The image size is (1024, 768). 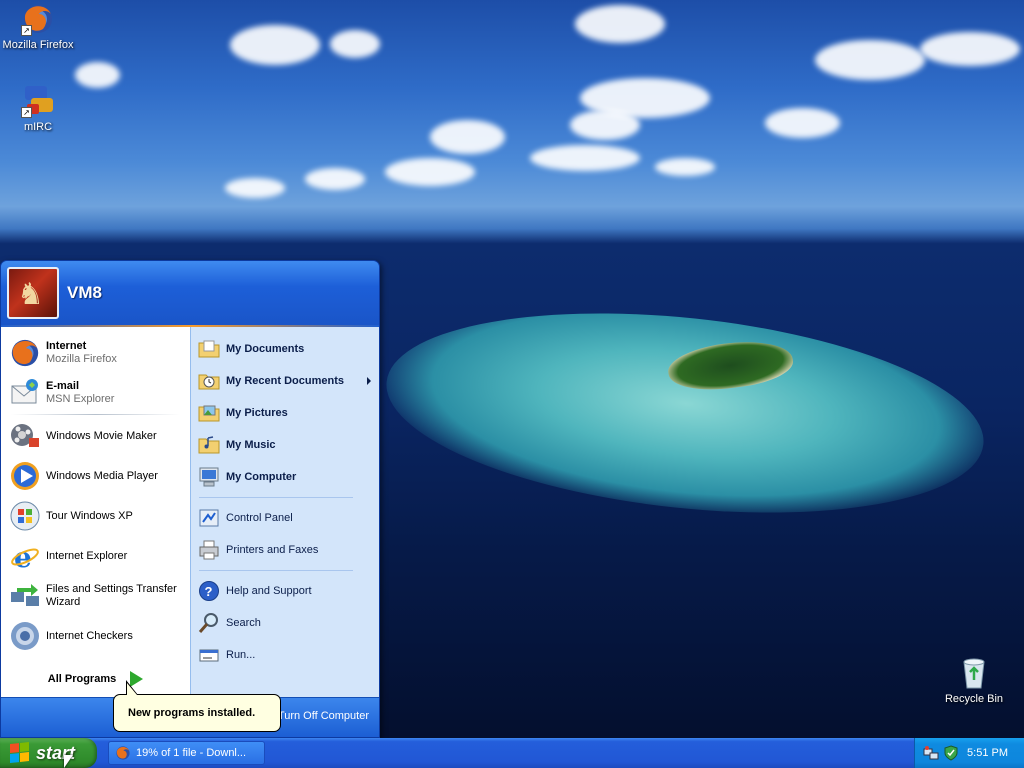 I want to click on desktop-icon-label: Recycle Bin, so click(x=974, y=699).